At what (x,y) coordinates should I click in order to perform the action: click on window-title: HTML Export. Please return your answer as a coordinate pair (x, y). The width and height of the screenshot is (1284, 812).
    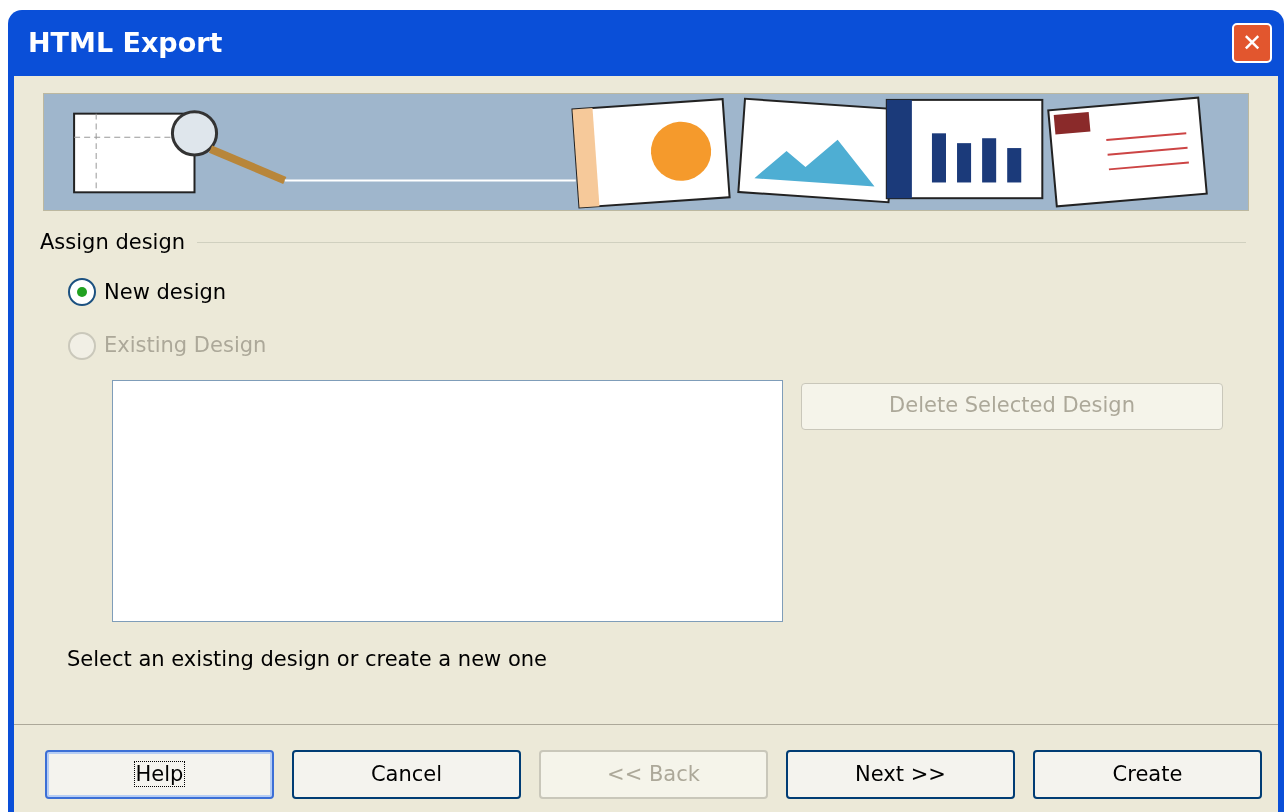
    Looking at the image, I should click on (125, 42).